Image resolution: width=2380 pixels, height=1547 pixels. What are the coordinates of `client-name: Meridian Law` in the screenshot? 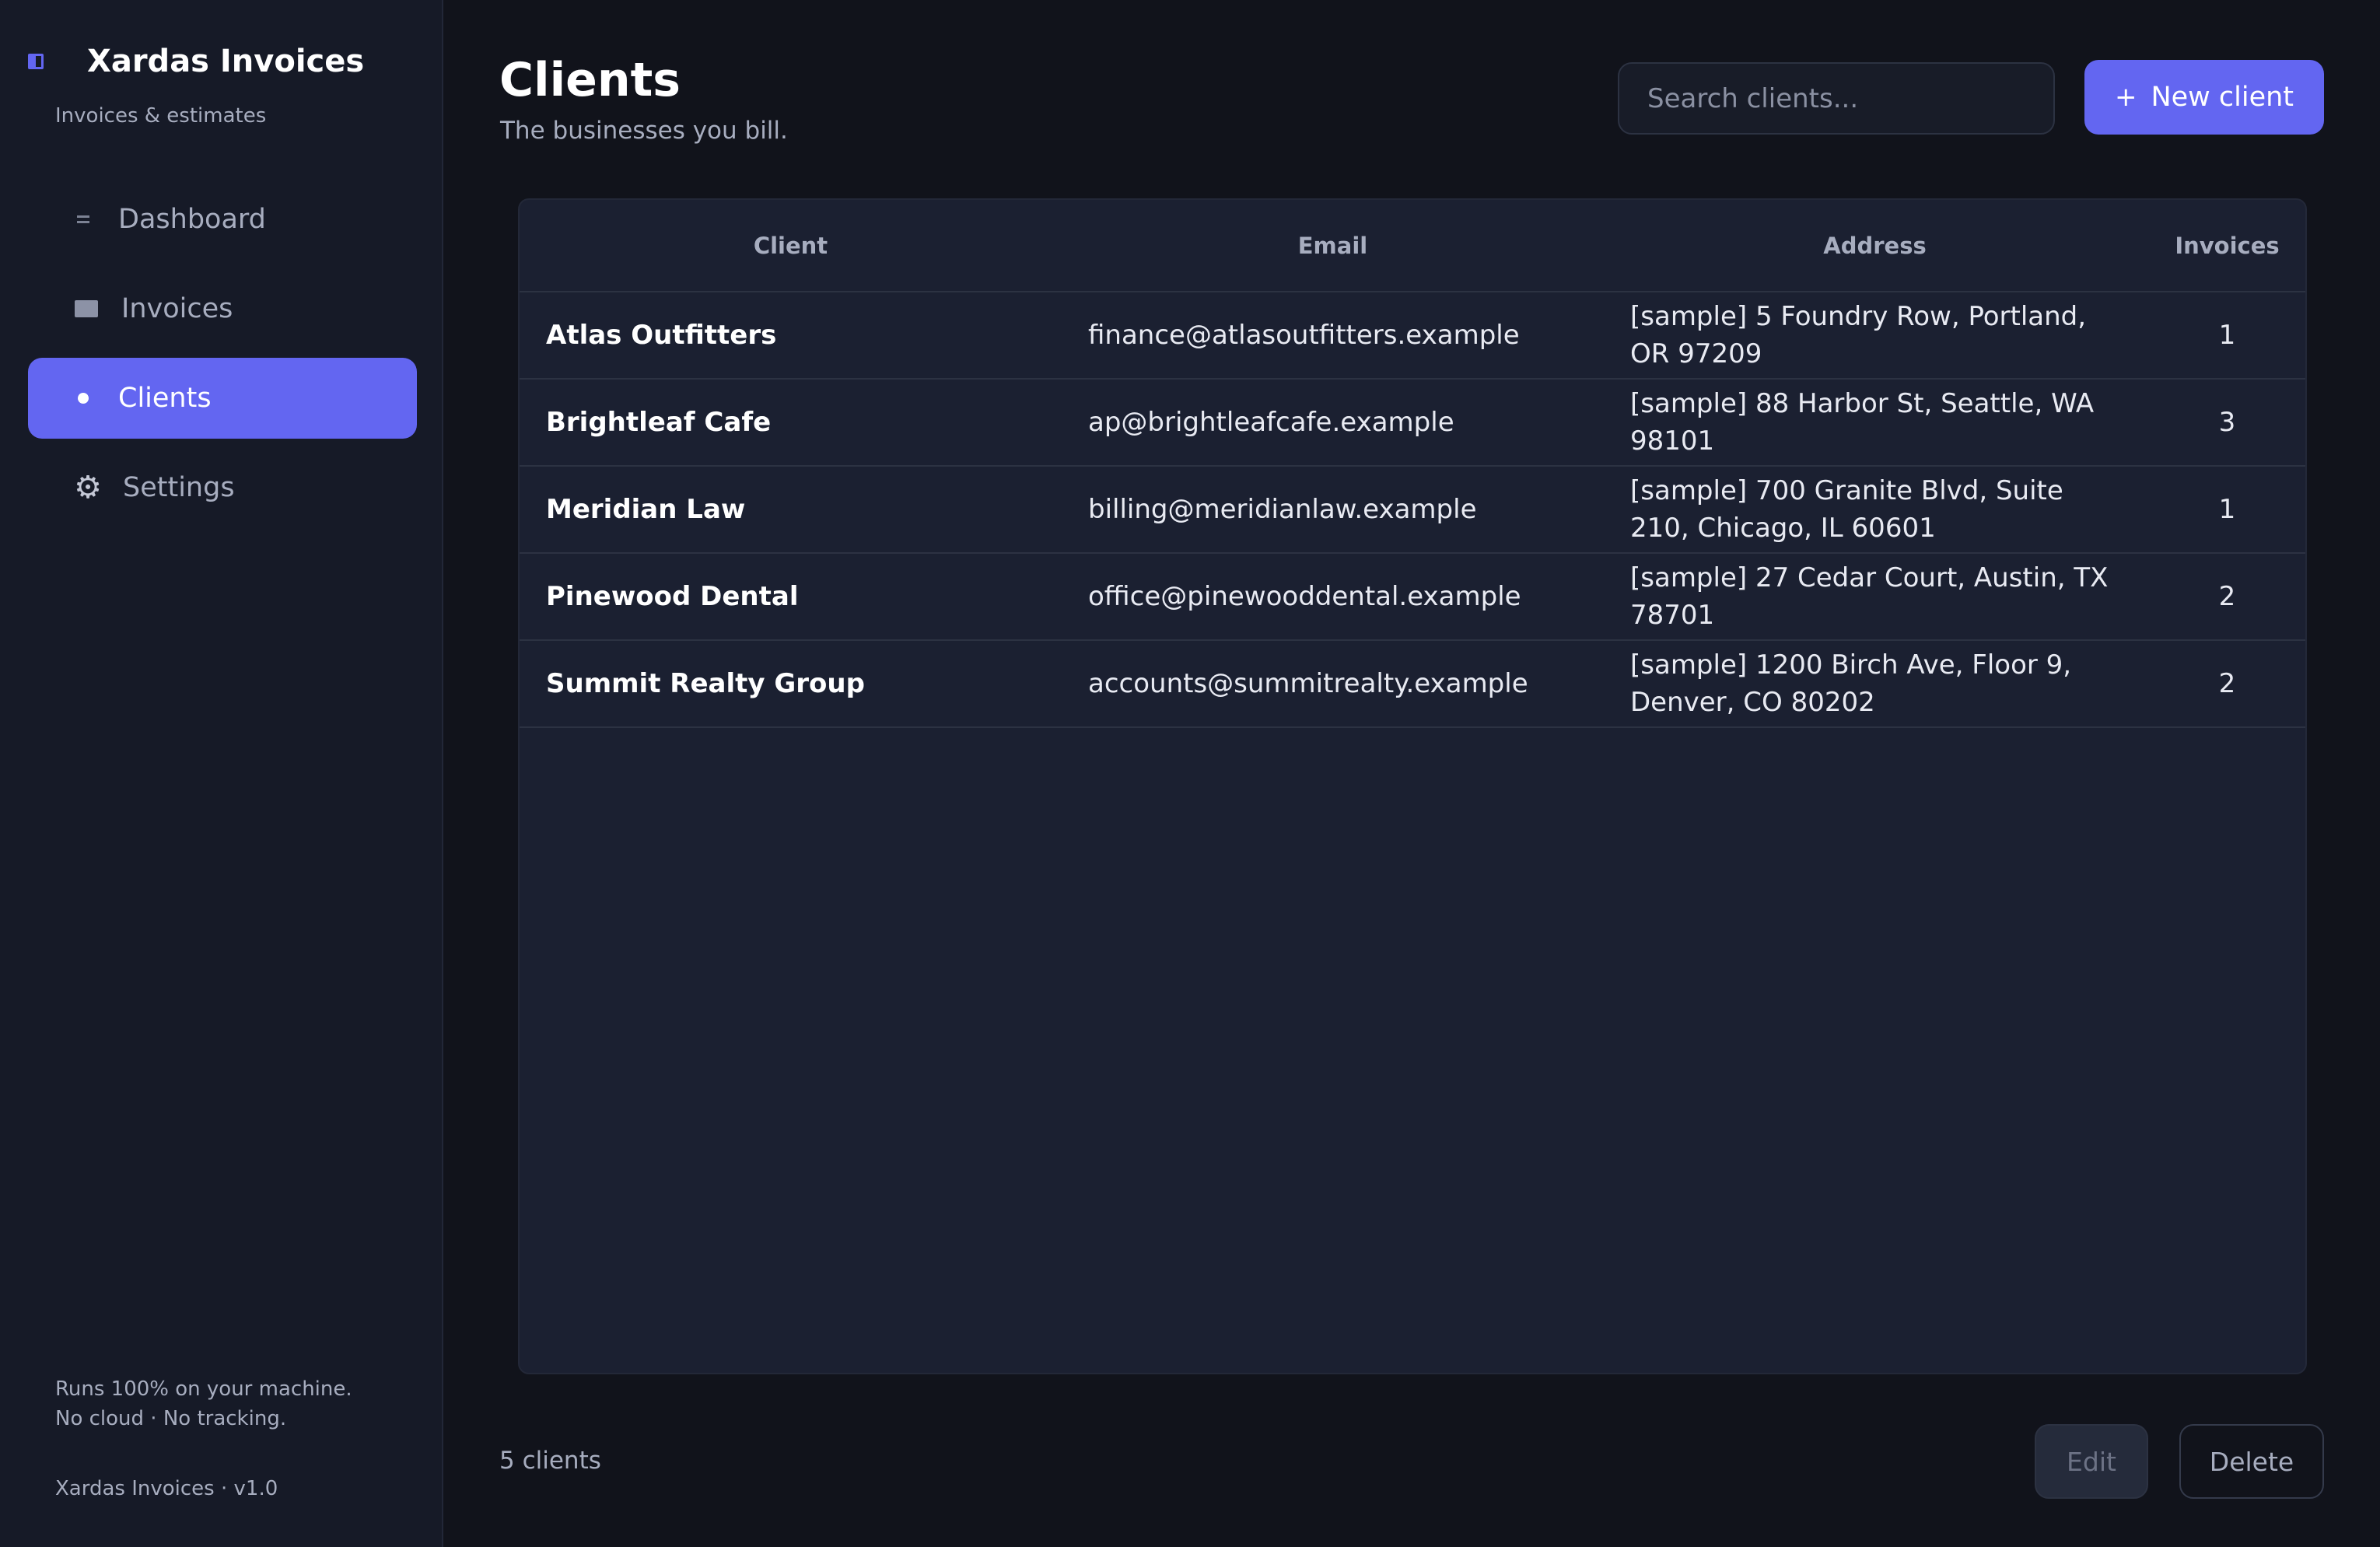 It's located at (646, 510).